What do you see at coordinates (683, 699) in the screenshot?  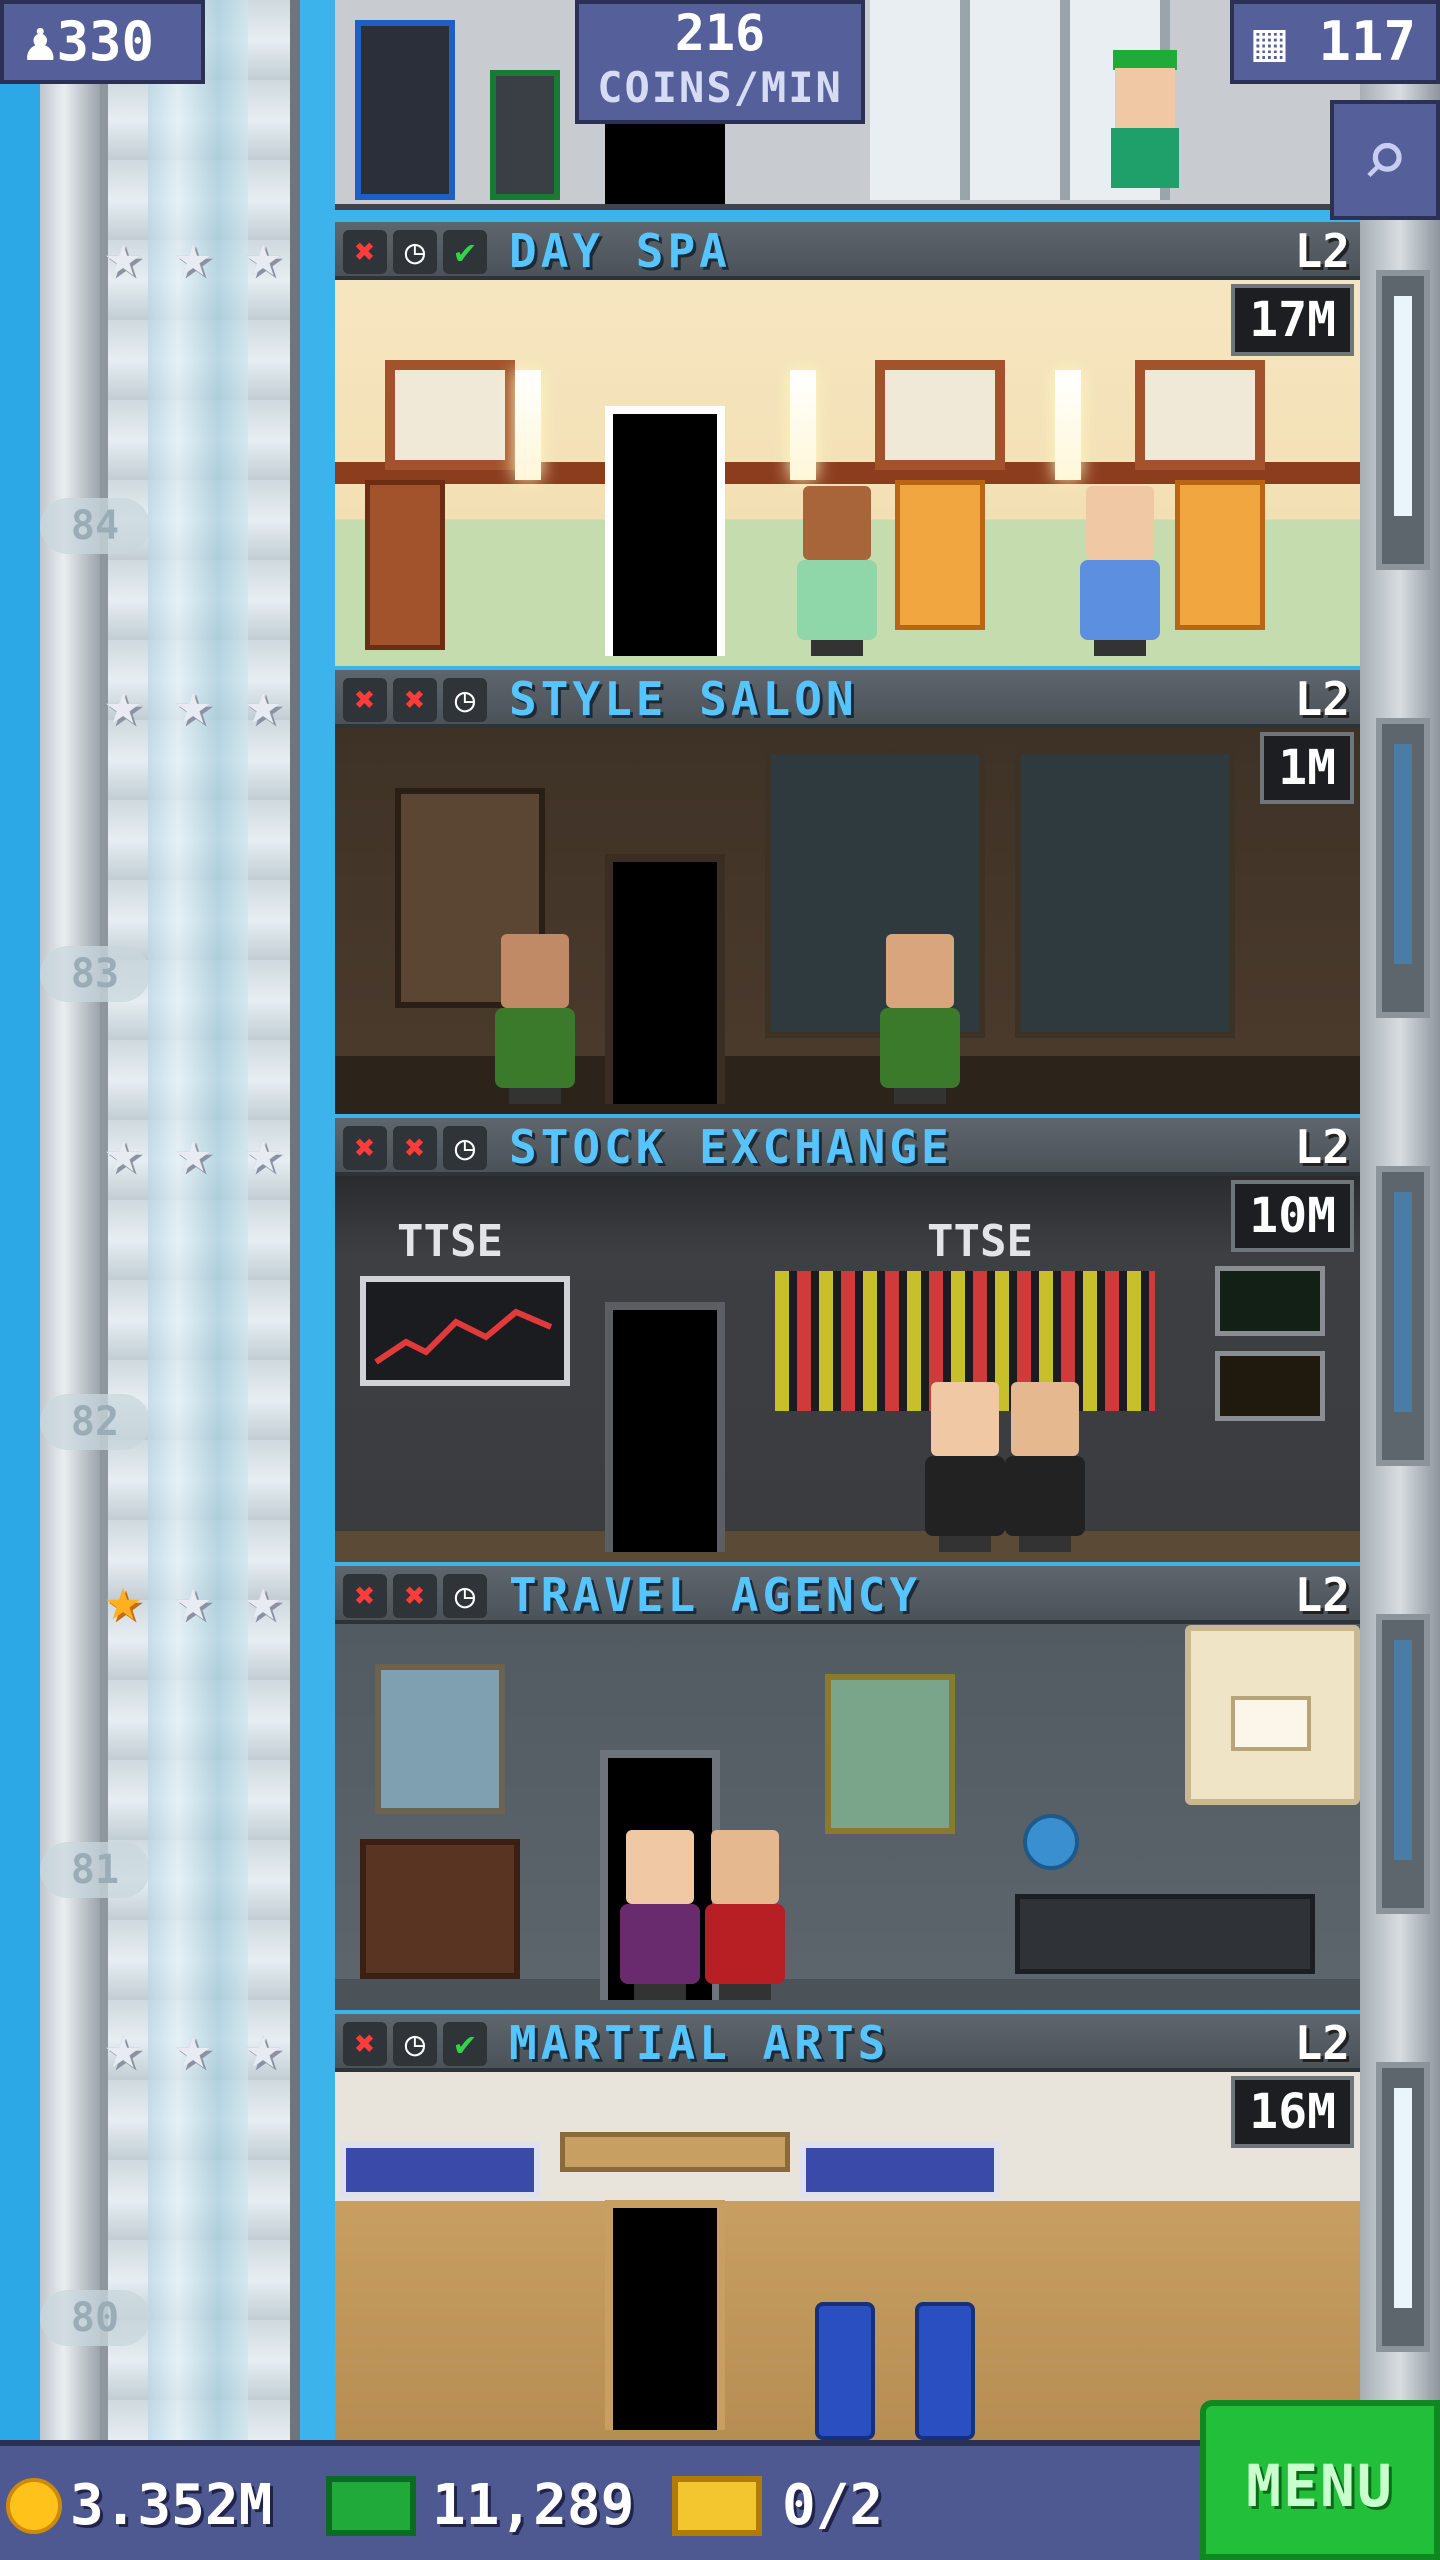 I see `floor-name: STYLE SALON` at bounding box center [683, 699].